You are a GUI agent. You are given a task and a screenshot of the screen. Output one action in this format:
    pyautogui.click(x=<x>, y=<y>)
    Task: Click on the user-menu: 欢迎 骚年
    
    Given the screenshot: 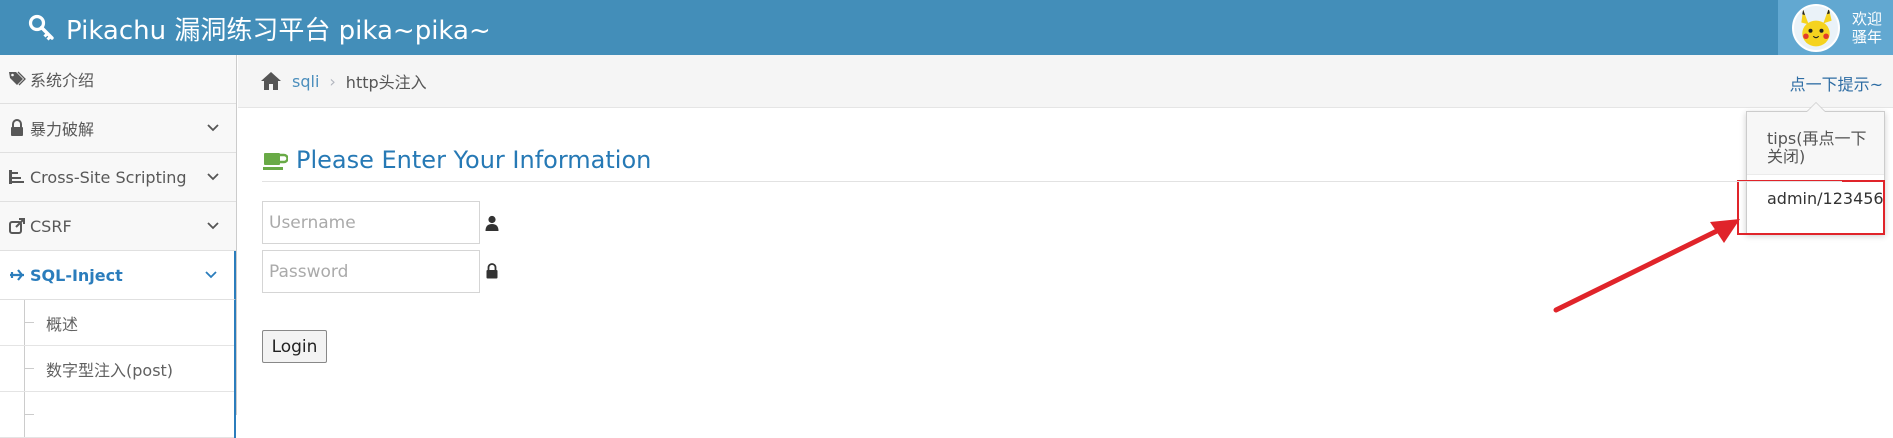 What is the action you would take?
    pyautogui.click(x=1835, y=27)
    